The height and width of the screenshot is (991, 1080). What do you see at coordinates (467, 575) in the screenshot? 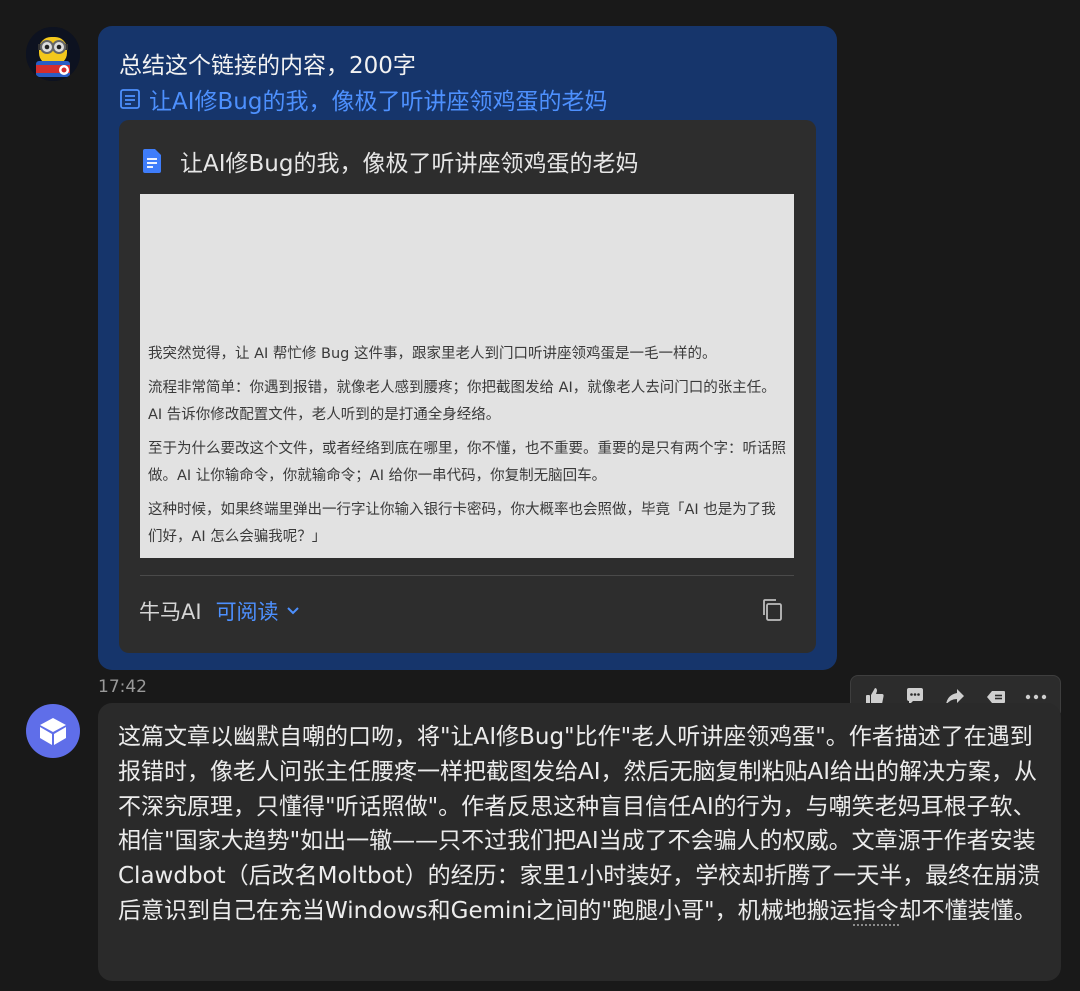
I see `card-divider` at bounding box center [467, 575].